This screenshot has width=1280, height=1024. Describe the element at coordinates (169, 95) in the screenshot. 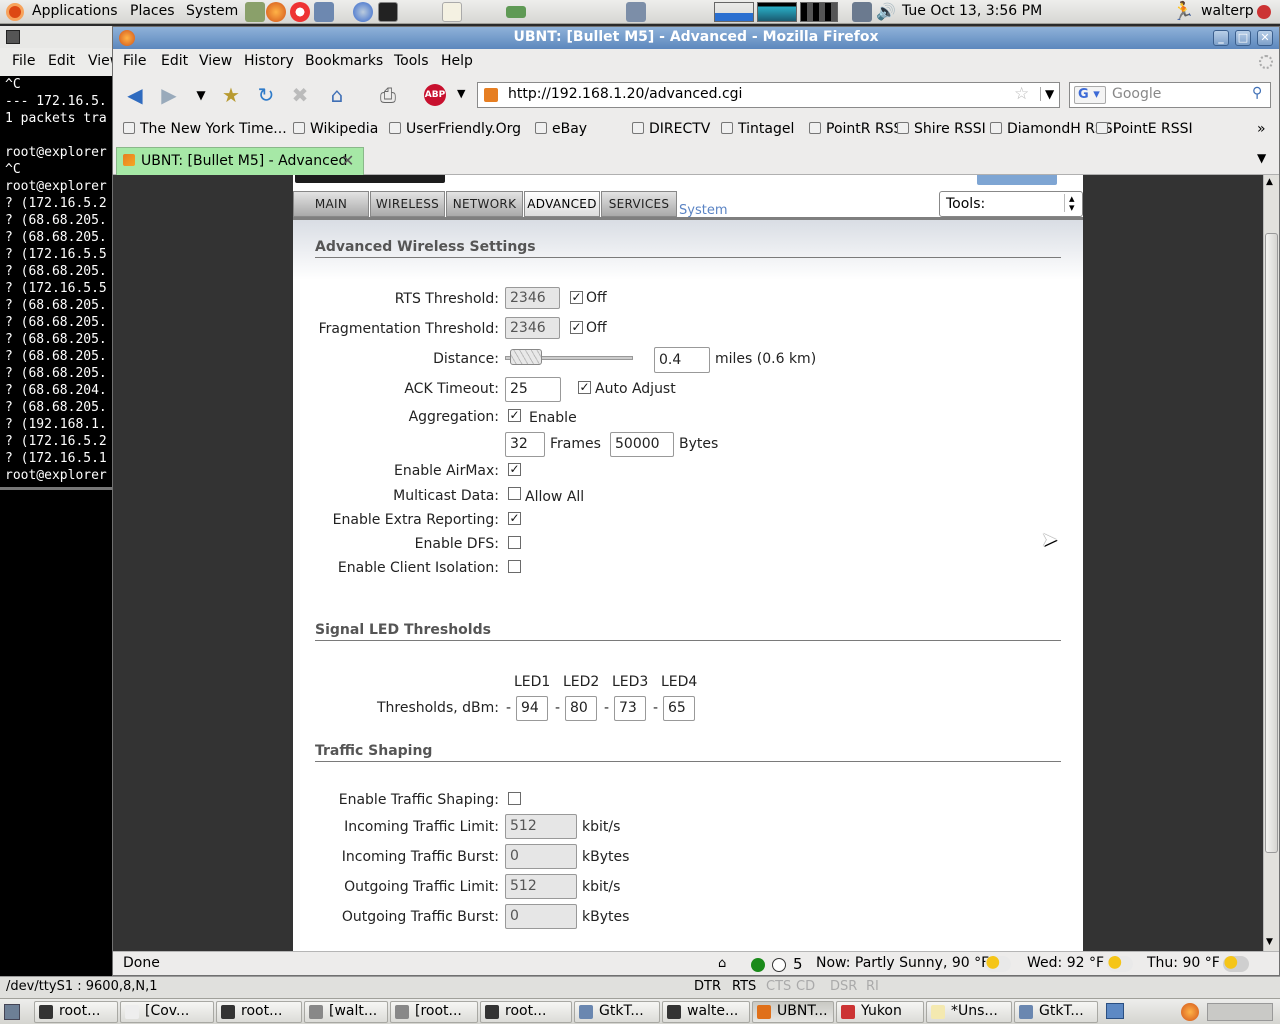

I see `forward-button: ▶` at that location.